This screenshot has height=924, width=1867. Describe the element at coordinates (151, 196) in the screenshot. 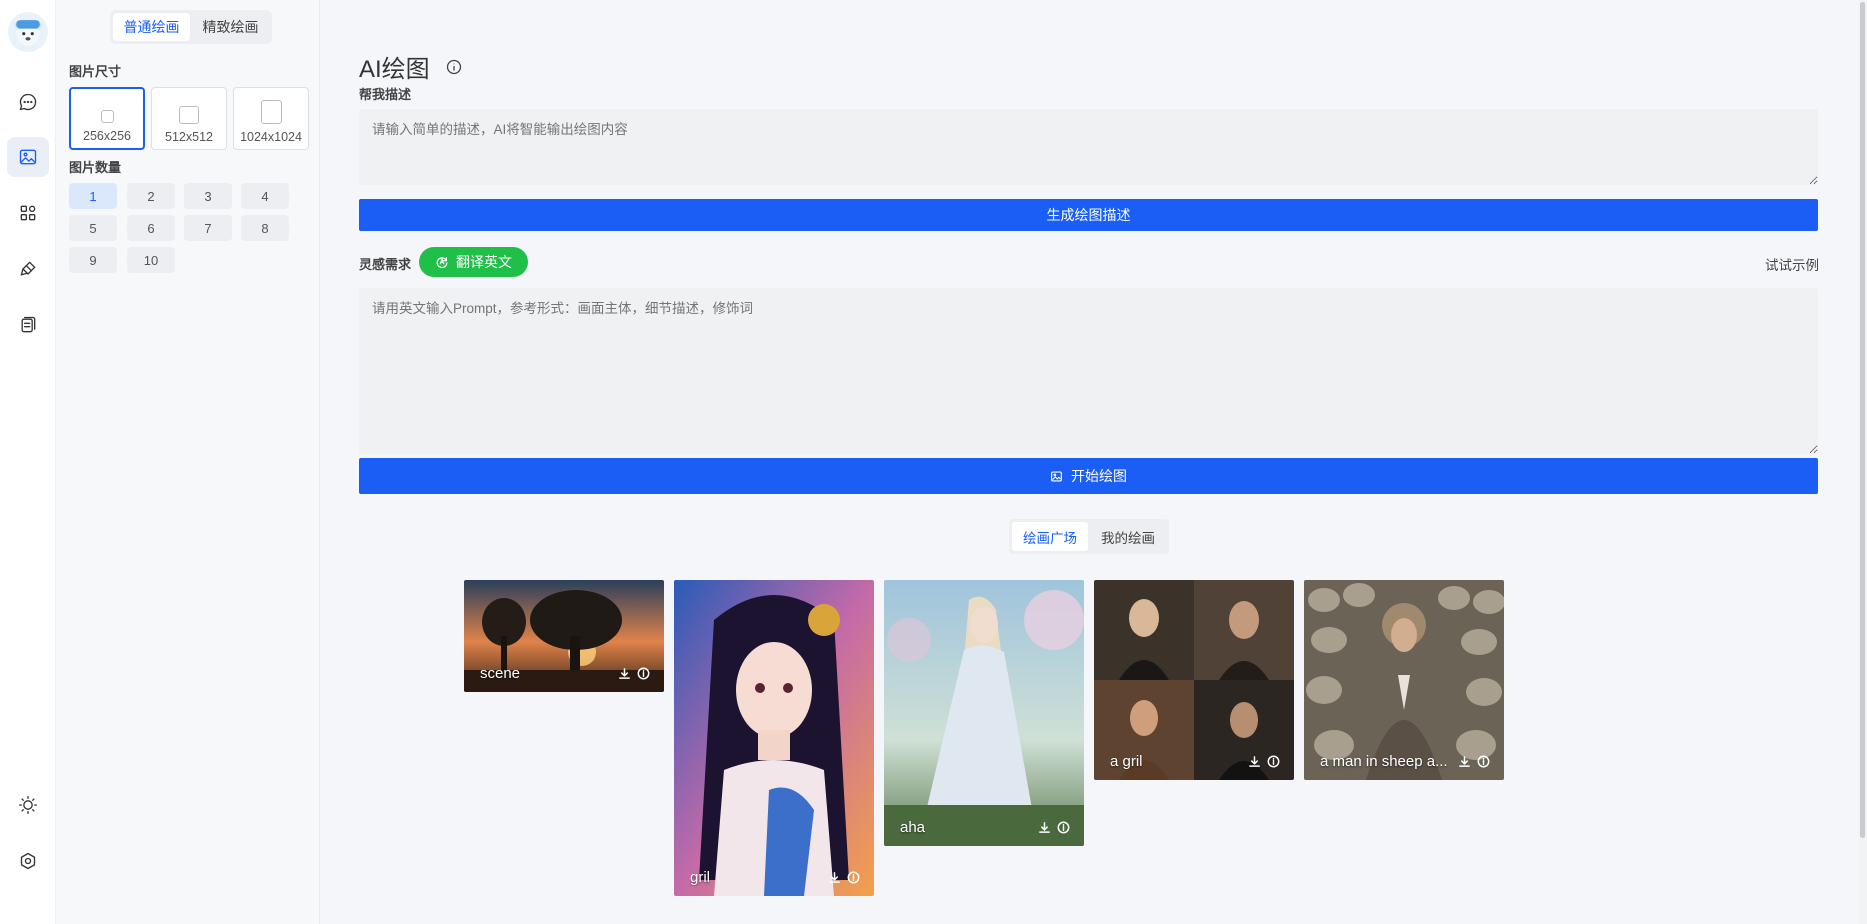

I see `count-option-2: 2` at that location.